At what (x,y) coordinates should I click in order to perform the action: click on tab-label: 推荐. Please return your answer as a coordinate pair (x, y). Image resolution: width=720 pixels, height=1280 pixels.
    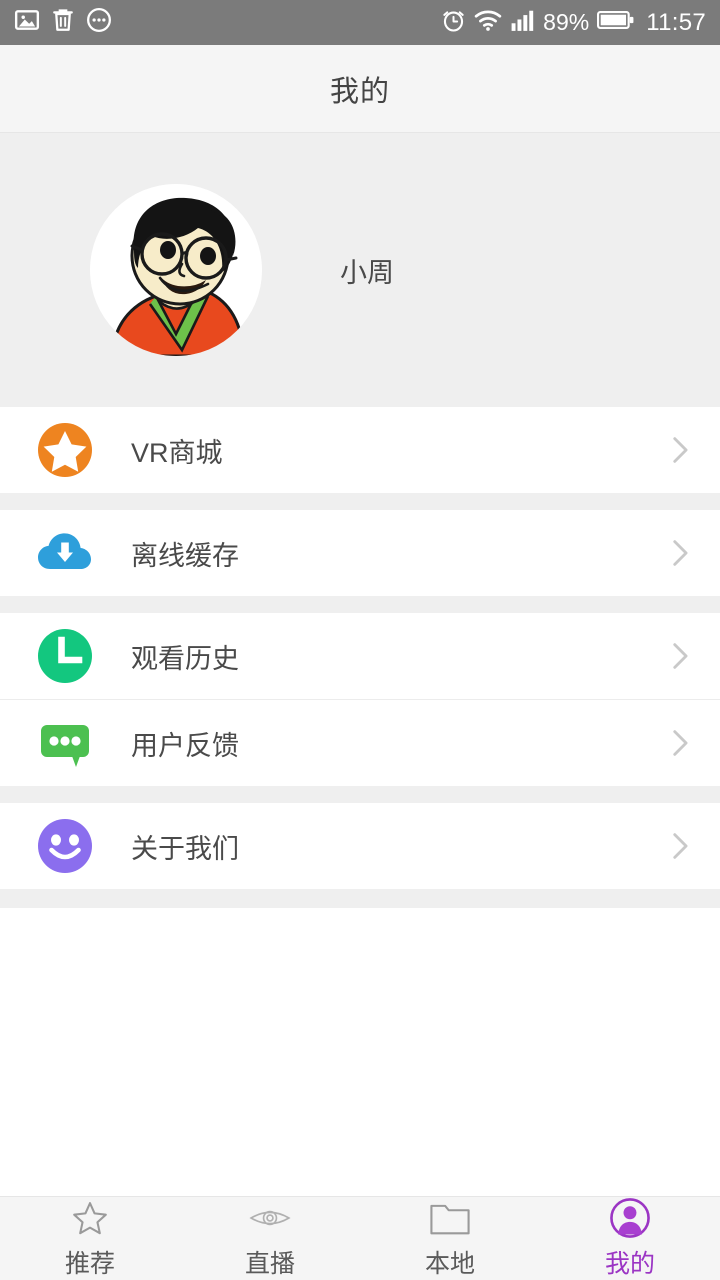
    Looking at the image, I should click on (89, 1263).